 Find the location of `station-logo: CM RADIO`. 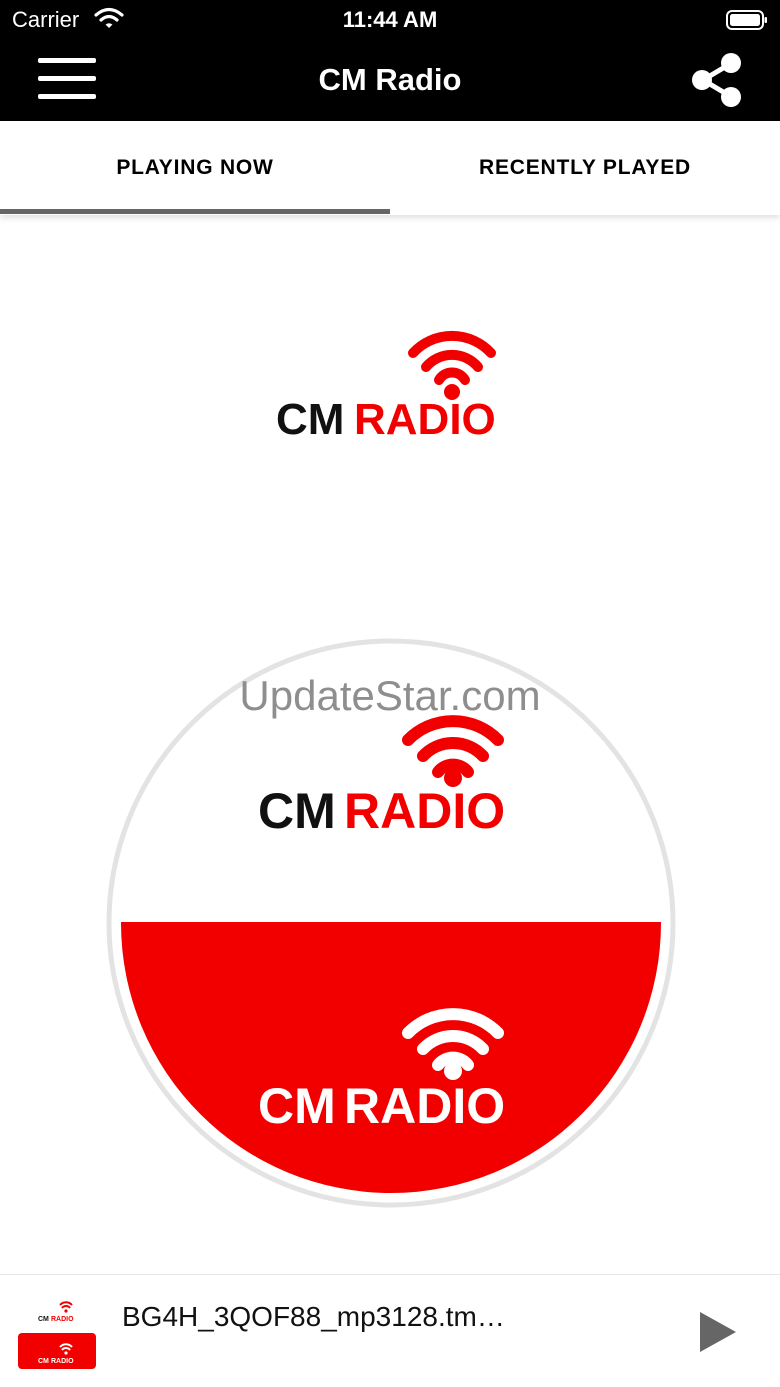

station-logo: CM RADIO is located at coordinates (386, 387).